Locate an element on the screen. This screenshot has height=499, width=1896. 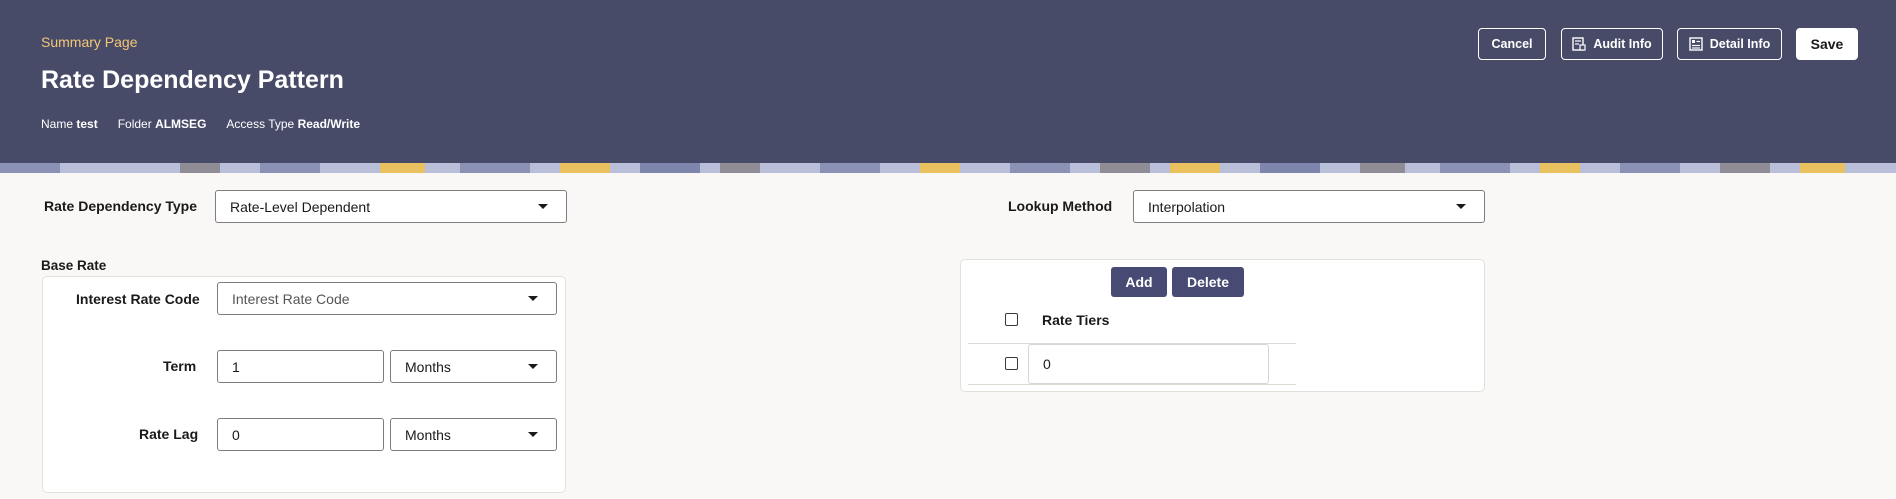
cancel-button-label: Cancel is located at coordinates (1512, 44).